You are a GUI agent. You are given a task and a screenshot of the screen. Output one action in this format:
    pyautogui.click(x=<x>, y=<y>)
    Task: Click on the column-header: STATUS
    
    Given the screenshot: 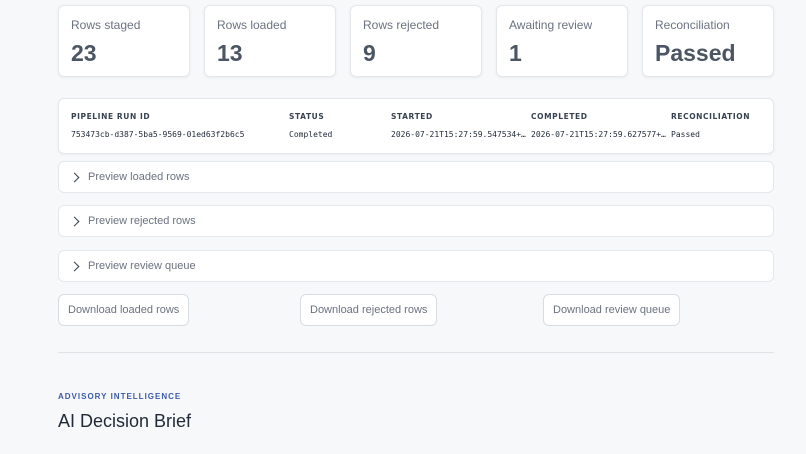 What is the action you would take?
    pyautogui.click(x=307, y=116)
    